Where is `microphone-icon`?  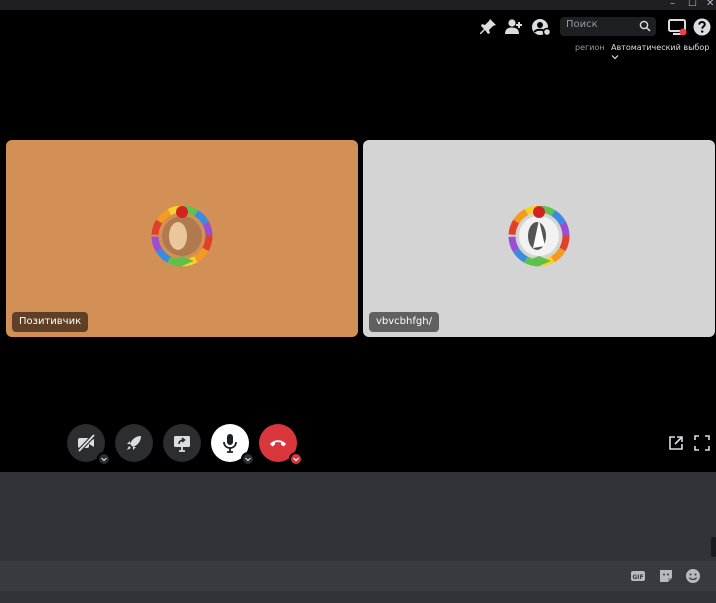
microphone-icon is located at coordinates (230, 443).